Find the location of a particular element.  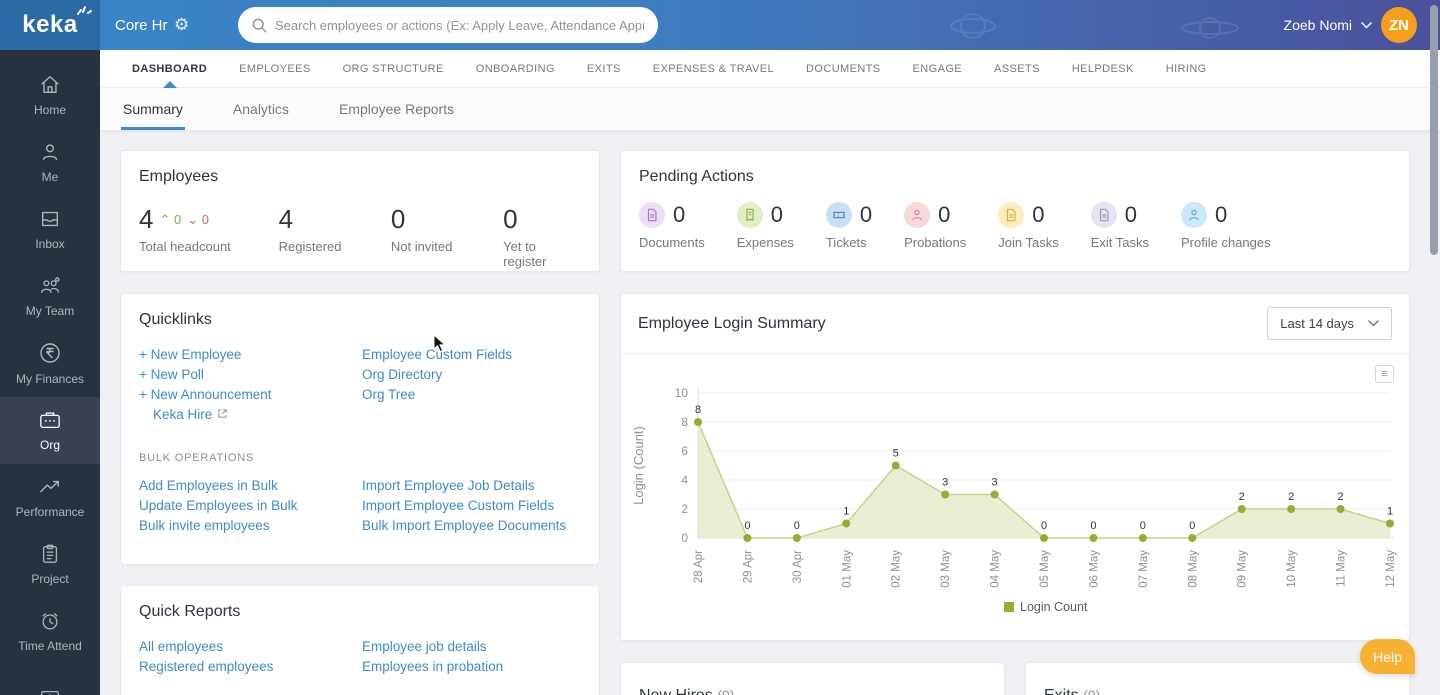

top-bar: keka Core Hr ⚙ Zoeb Nomi ZN is located at coordinates (720, 25).